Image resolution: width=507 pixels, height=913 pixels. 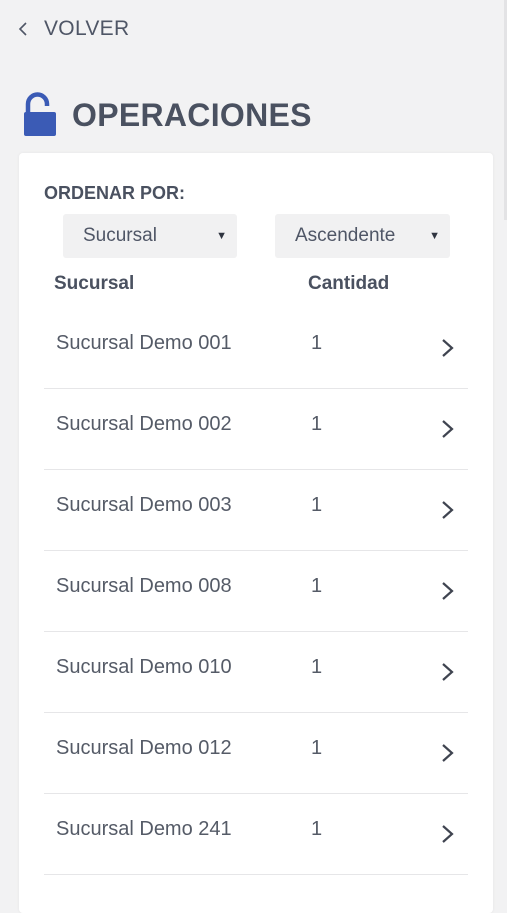 What do you see at coordinates (144, 586) in the screenshot?
I see `row-name: Sucursal Demo 008` at bounding box center [144, 586].